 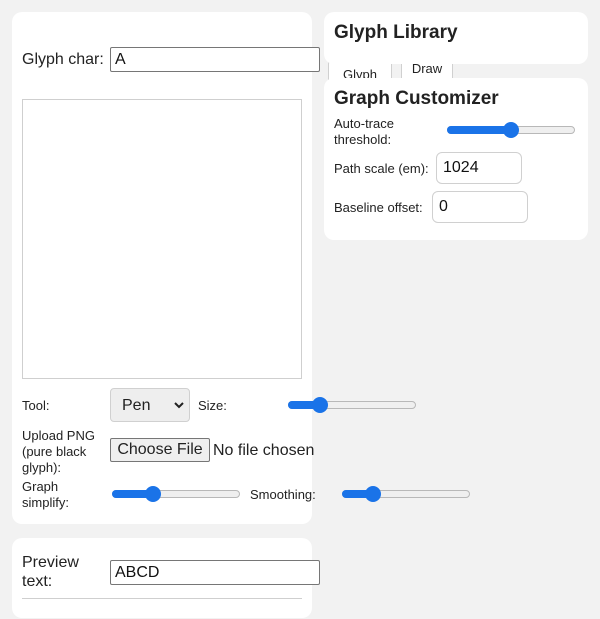 What do you see at coordinates (215, 572) in the screenshot?
I see `preview-text-input` at bounding box center [215, 572].